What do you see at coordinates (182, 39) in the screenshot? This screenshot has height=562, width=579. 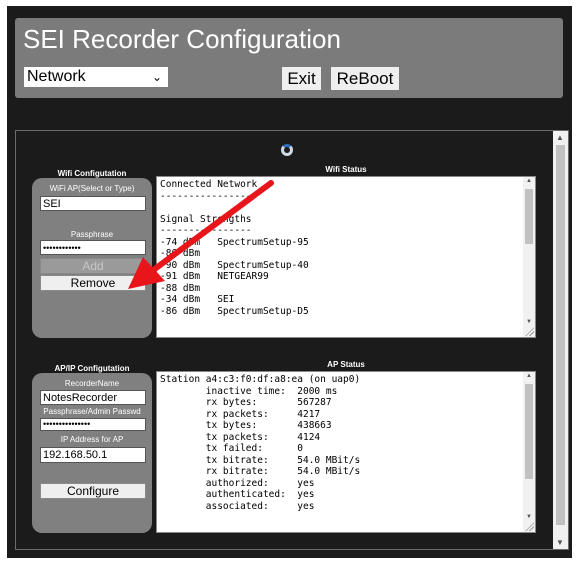 I see `page-title: SEI Recorder Configuration` at bounding box center [182, 39].